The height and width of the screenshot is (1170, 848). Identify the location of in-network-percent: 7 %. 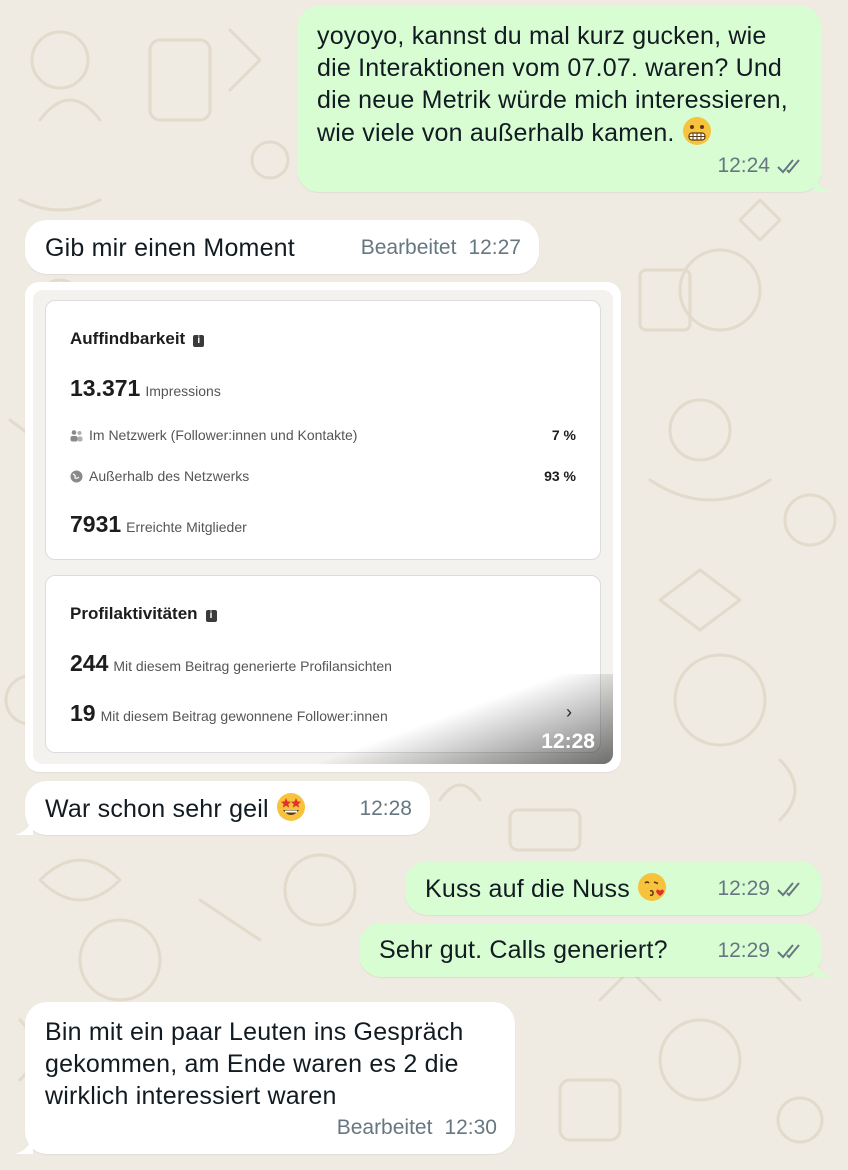
(563, 435).